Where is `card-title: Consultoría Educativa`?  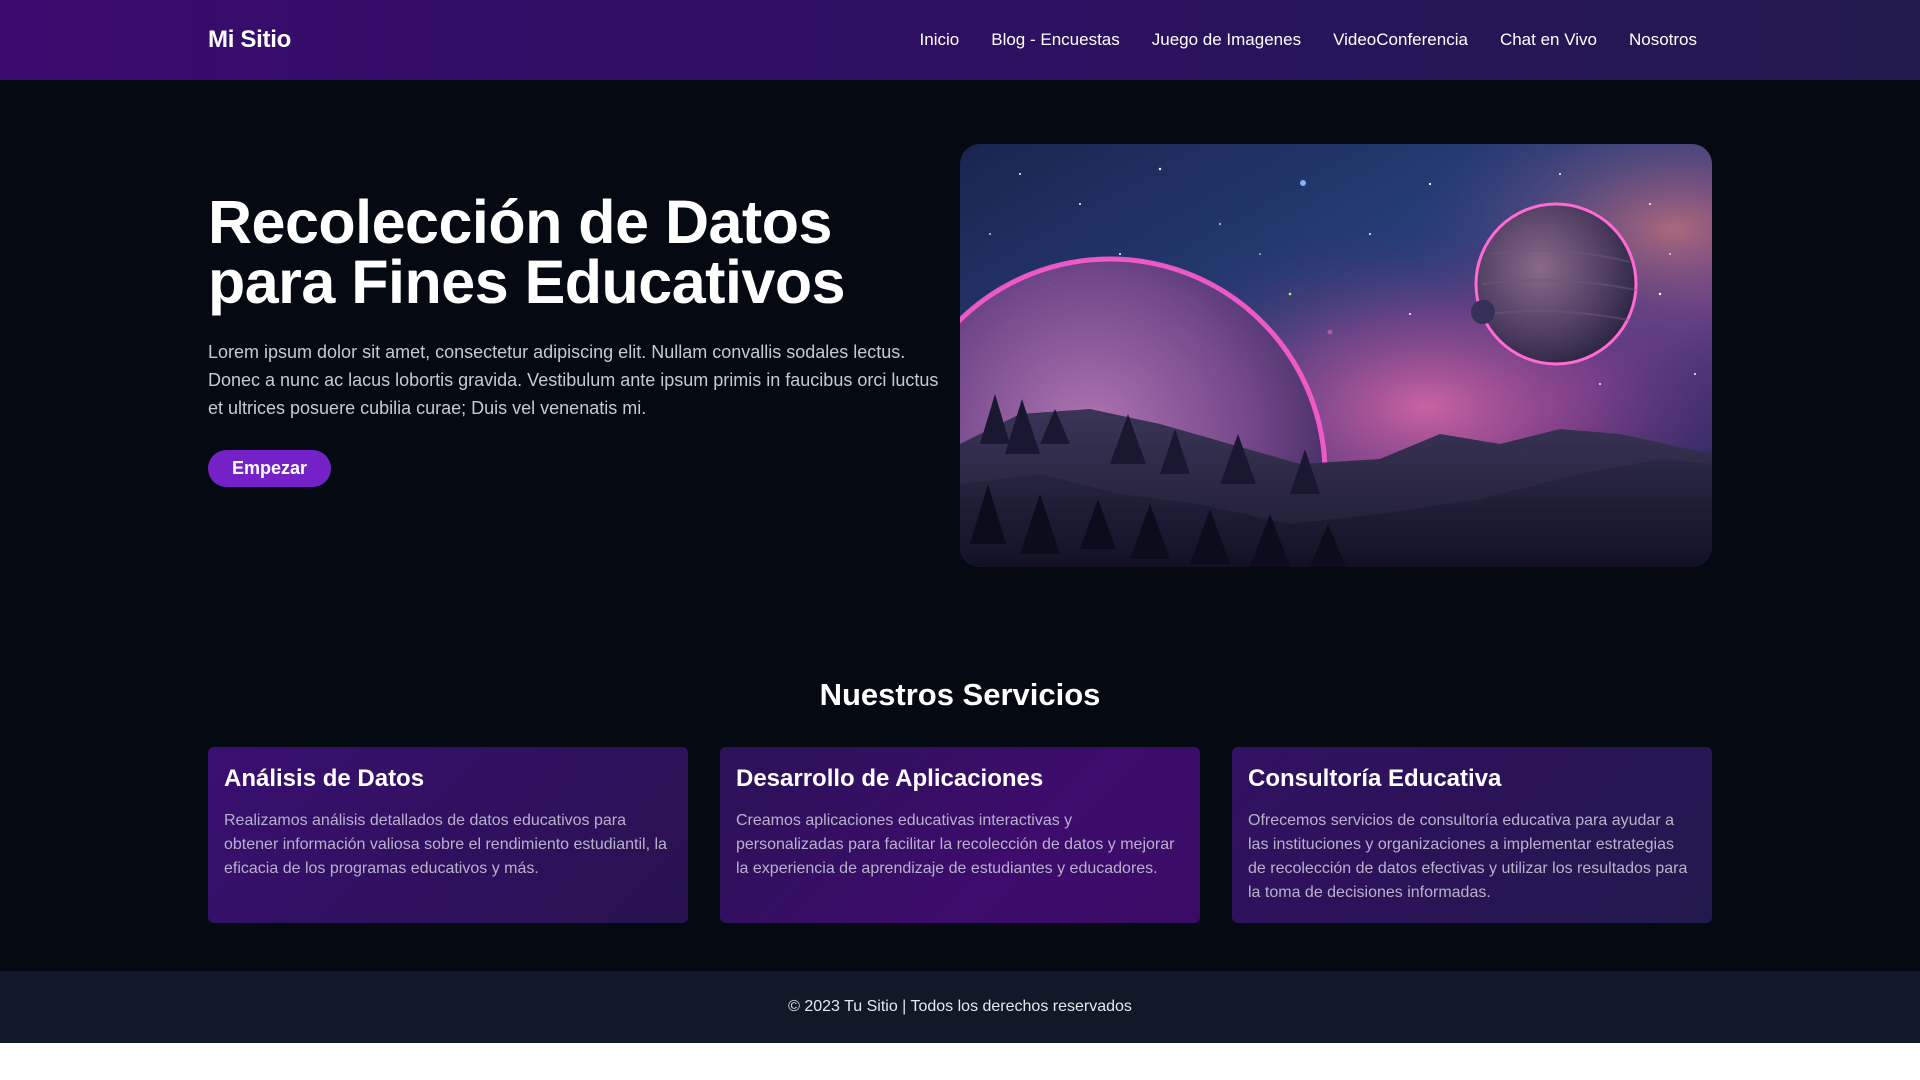
card-title: Consultoría Educativa is located at coordinates (1375, 778).